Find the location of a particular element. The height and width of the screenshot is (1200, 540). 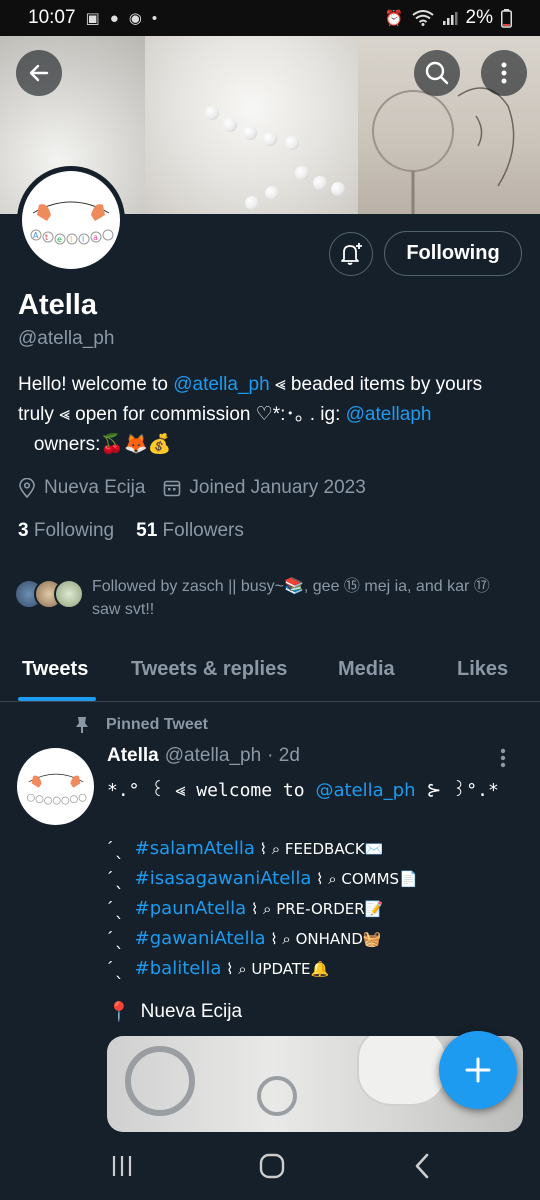

bio-text: Hello! welcome to is located at coordinates (96, 384).